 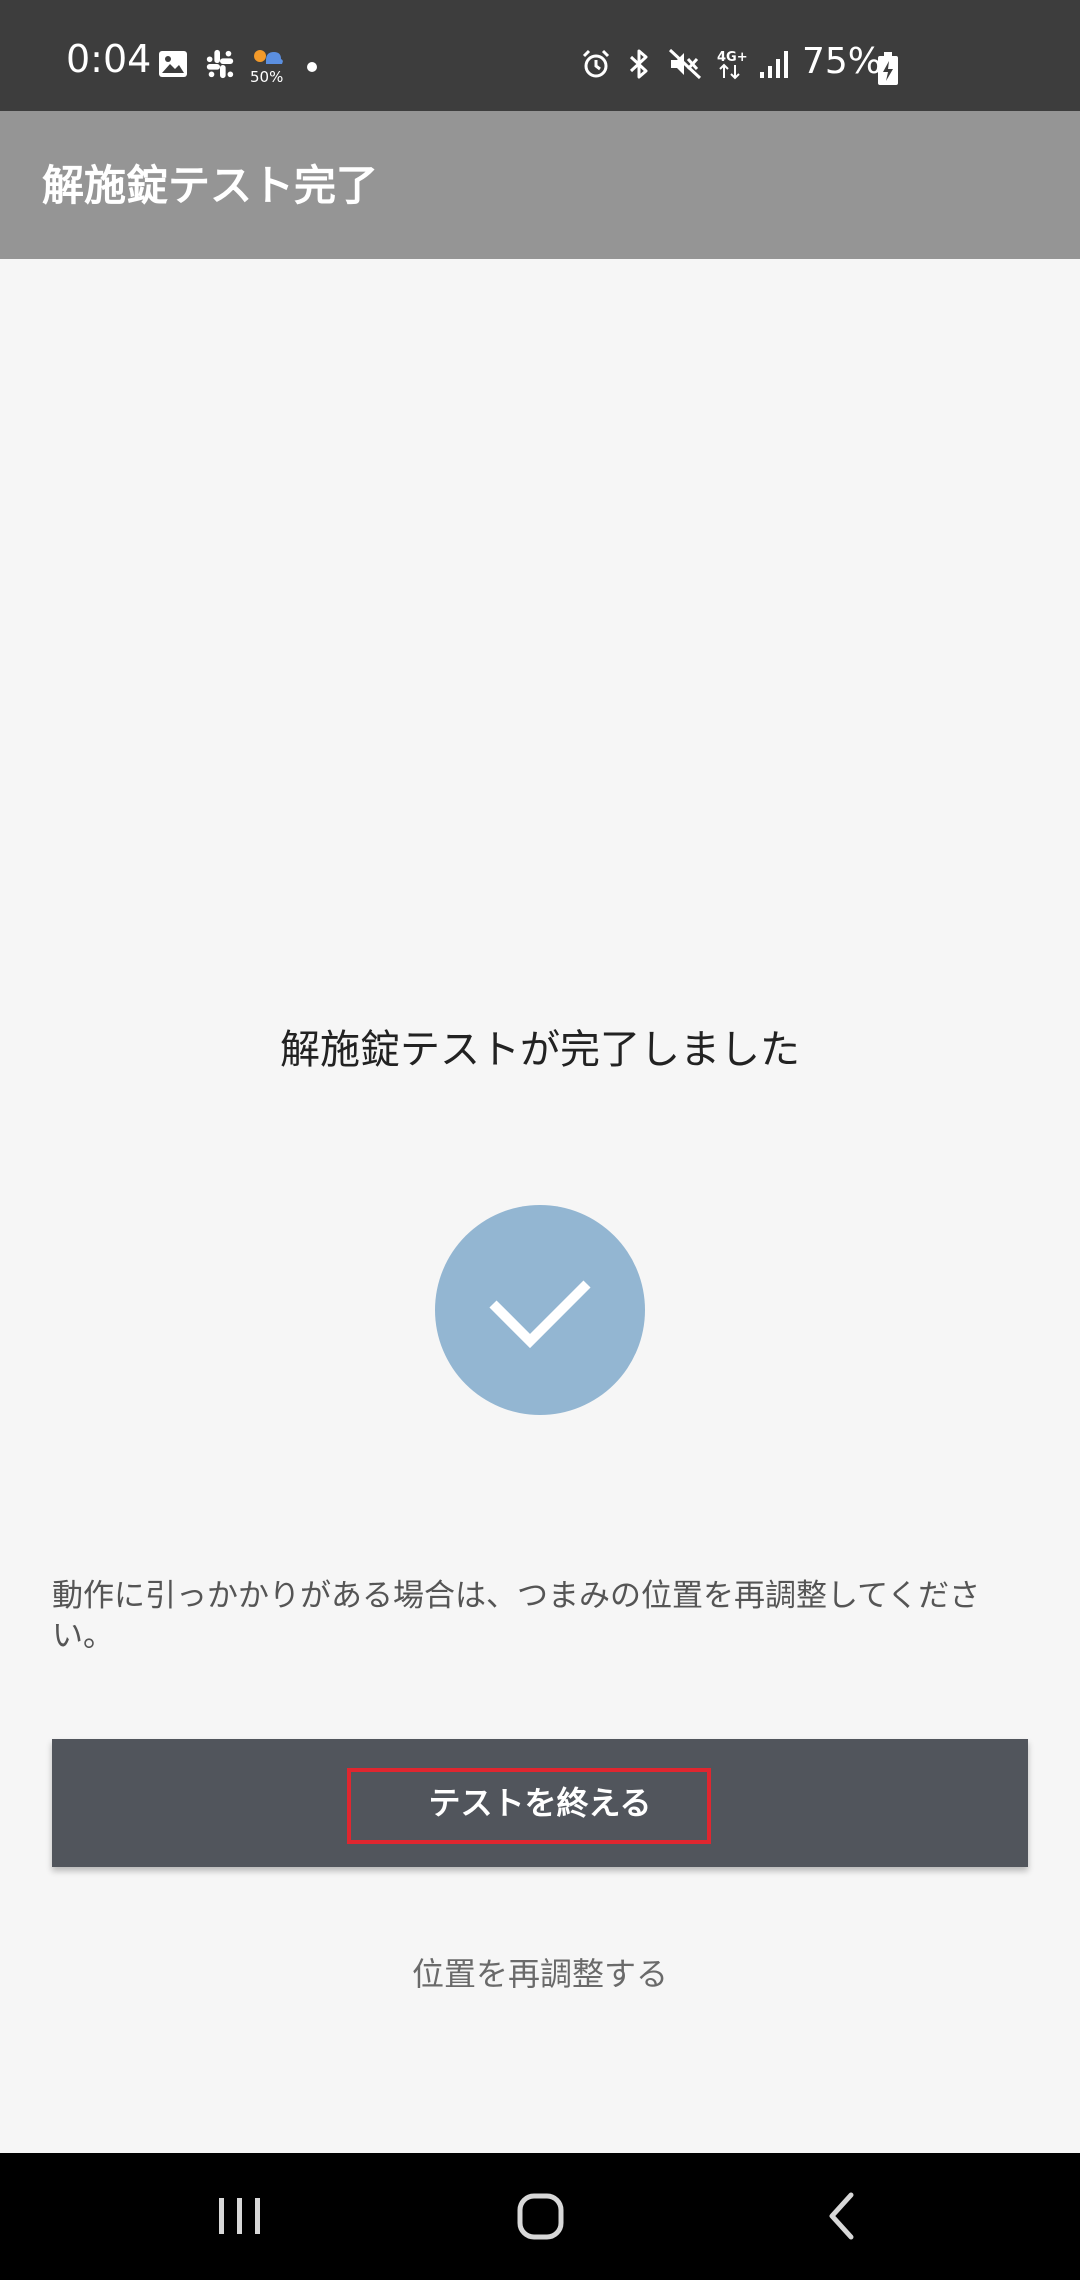 I want to click on svg-text: 4G+, so click(x=732, y=57).